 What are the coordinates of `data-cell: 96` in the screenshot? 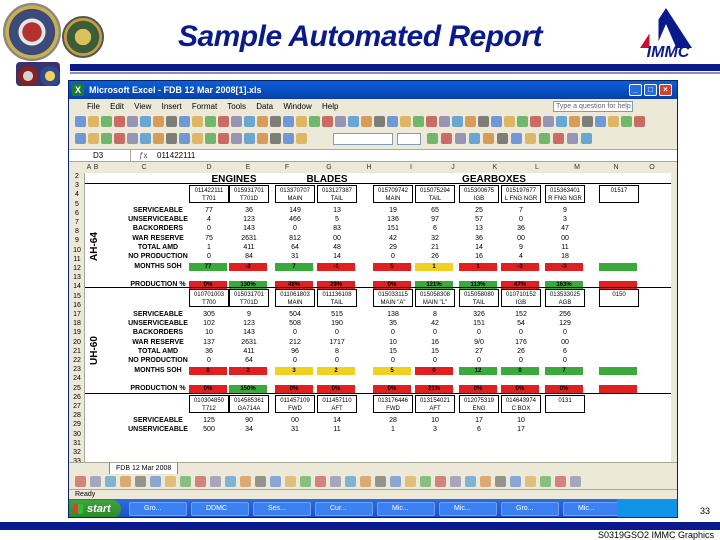 It's located at (295, 351).